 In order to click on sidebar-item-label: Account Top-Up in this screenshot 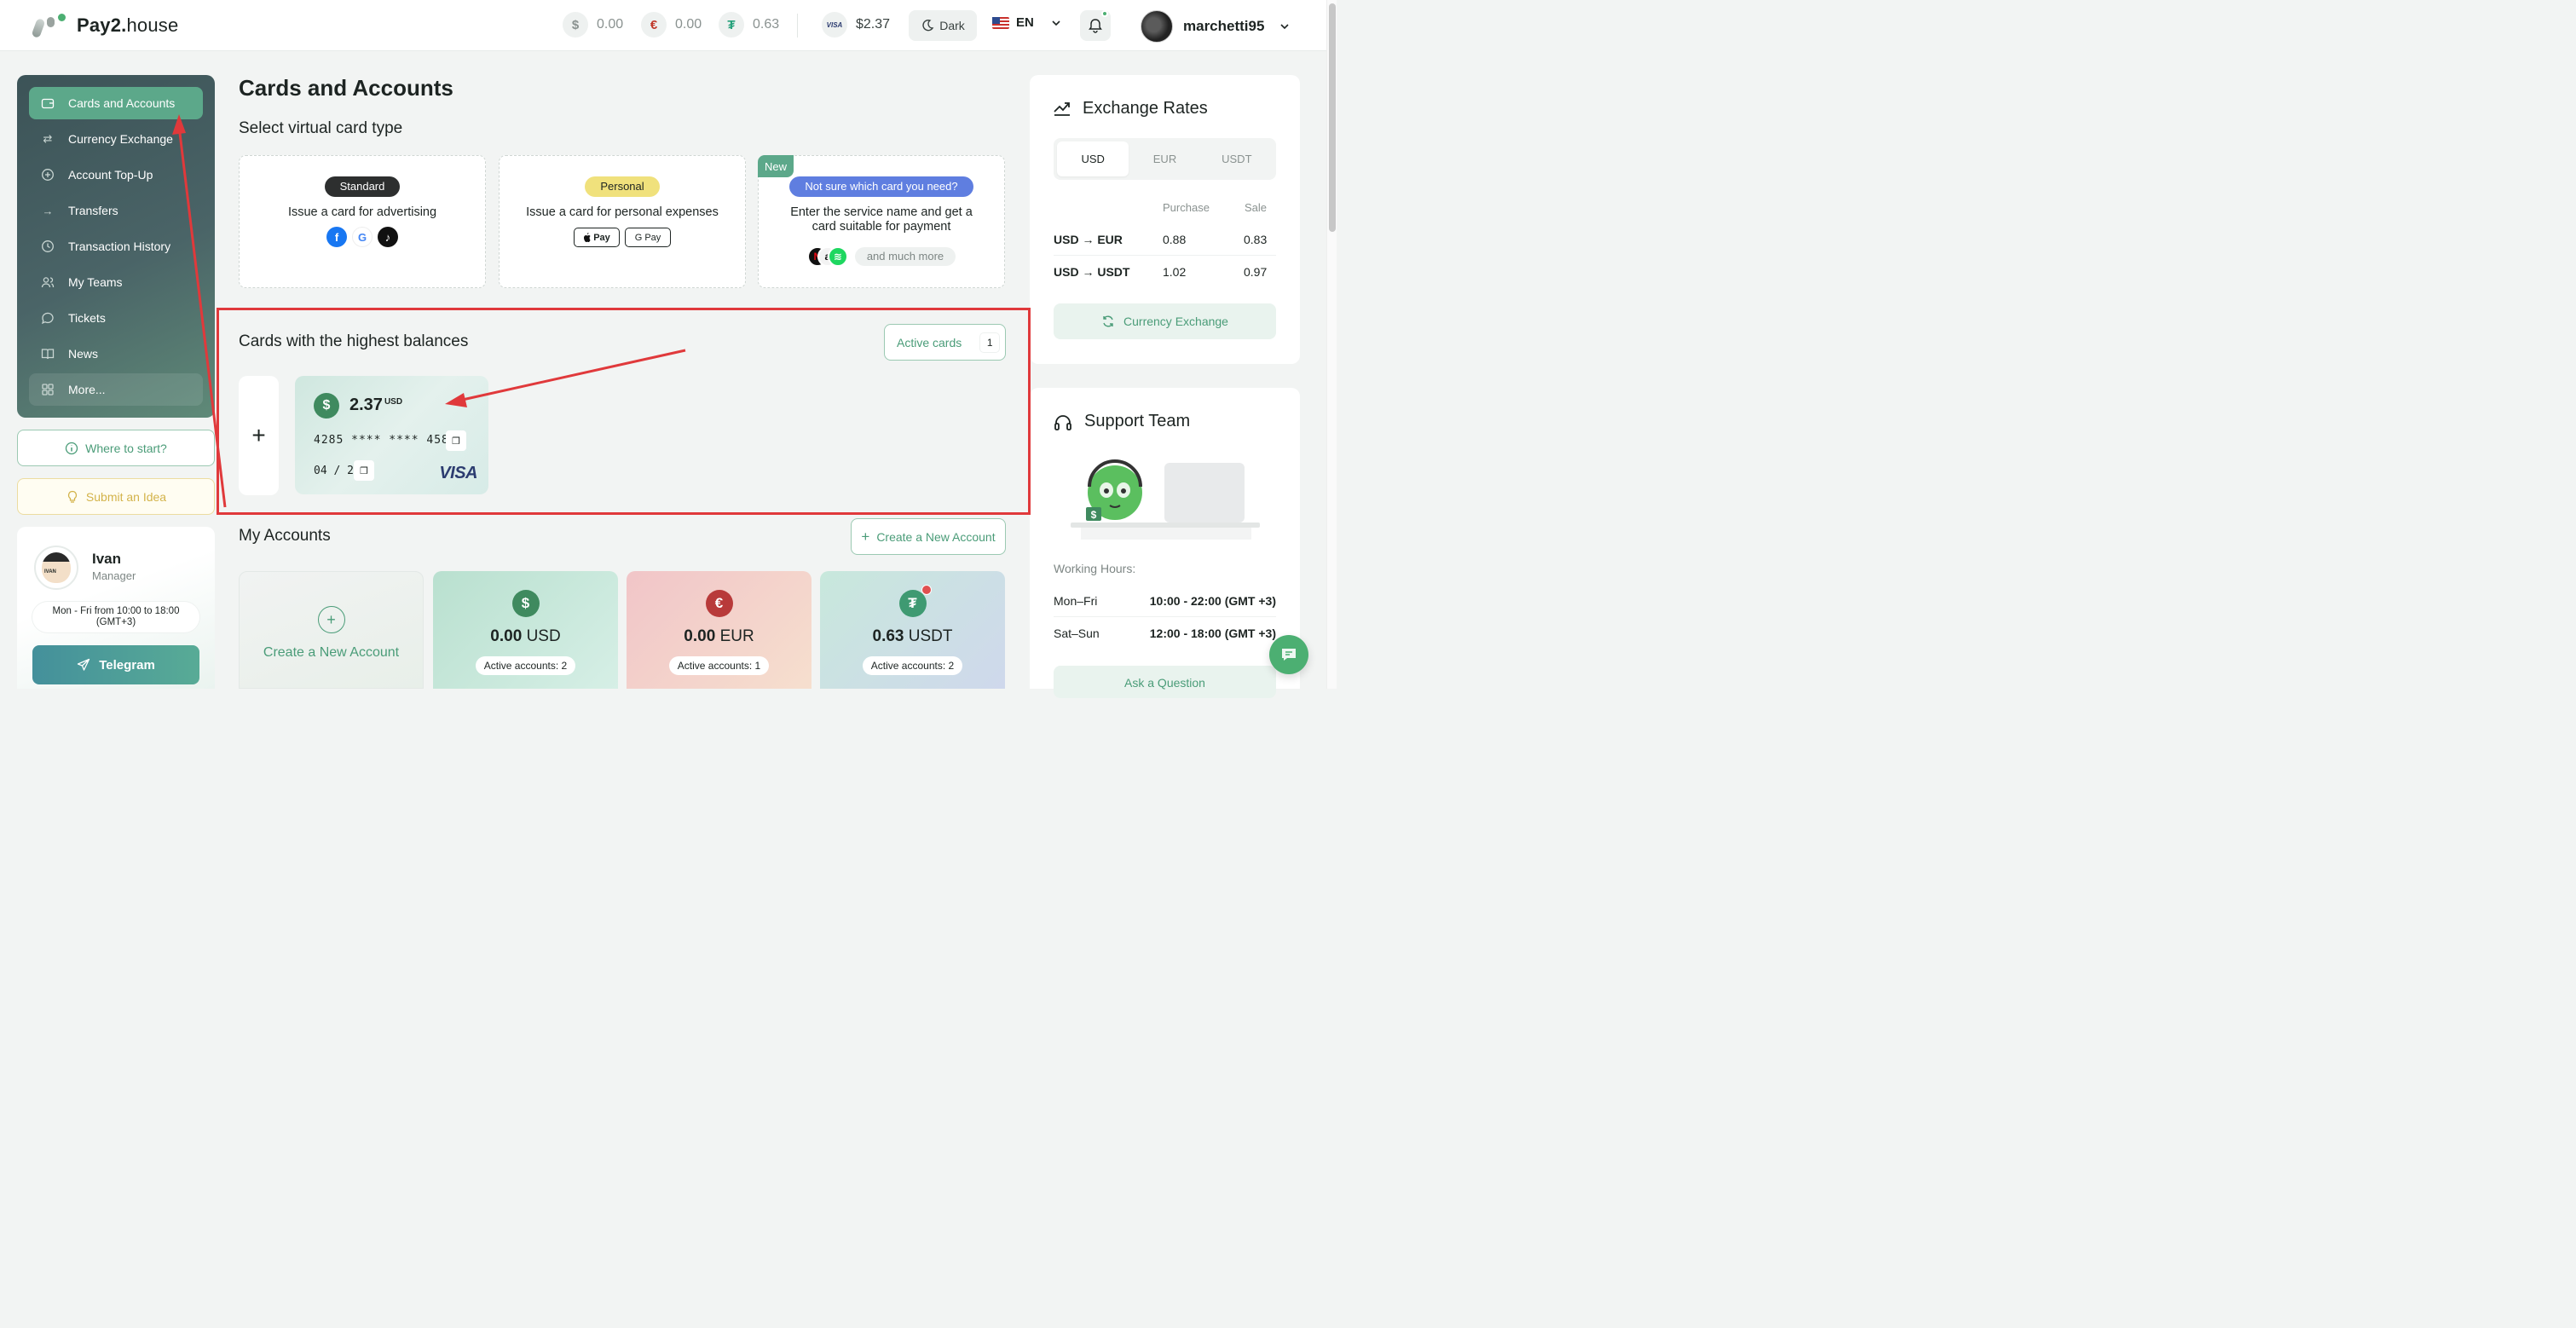, I will do `click(110, 175)`.